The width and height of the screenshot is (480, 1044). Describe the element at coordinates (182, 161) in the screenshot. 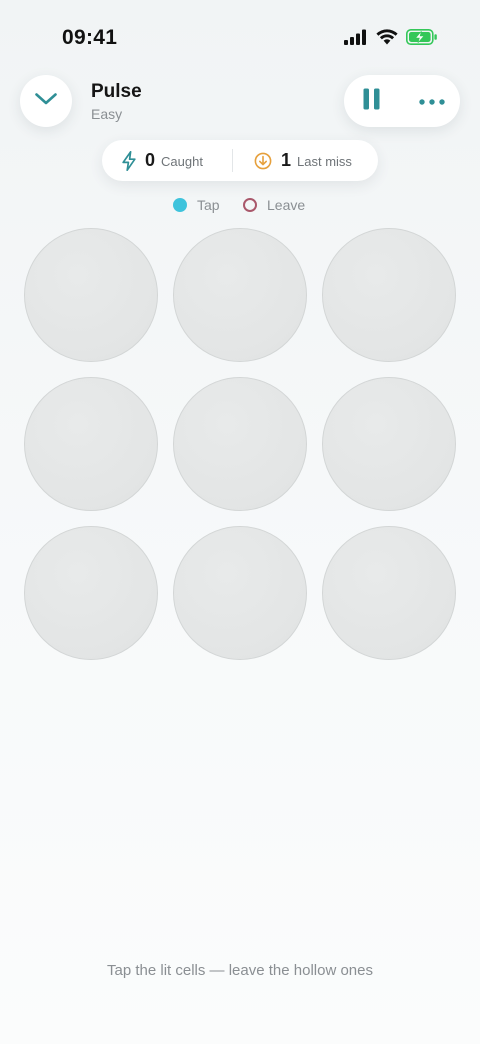

I see `caught-label: Caught` at that location.